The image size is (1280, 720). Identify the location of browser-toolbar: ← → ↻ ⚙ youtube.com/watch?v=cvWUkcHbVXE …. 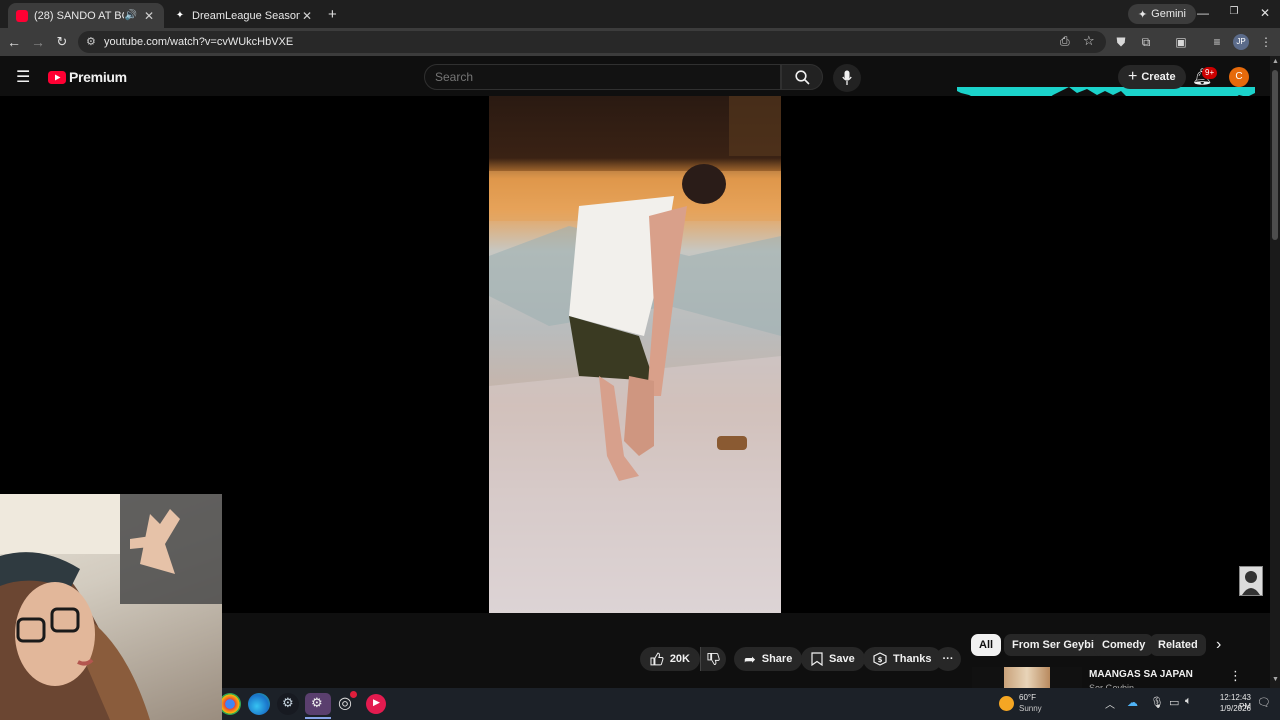
(640, 42).